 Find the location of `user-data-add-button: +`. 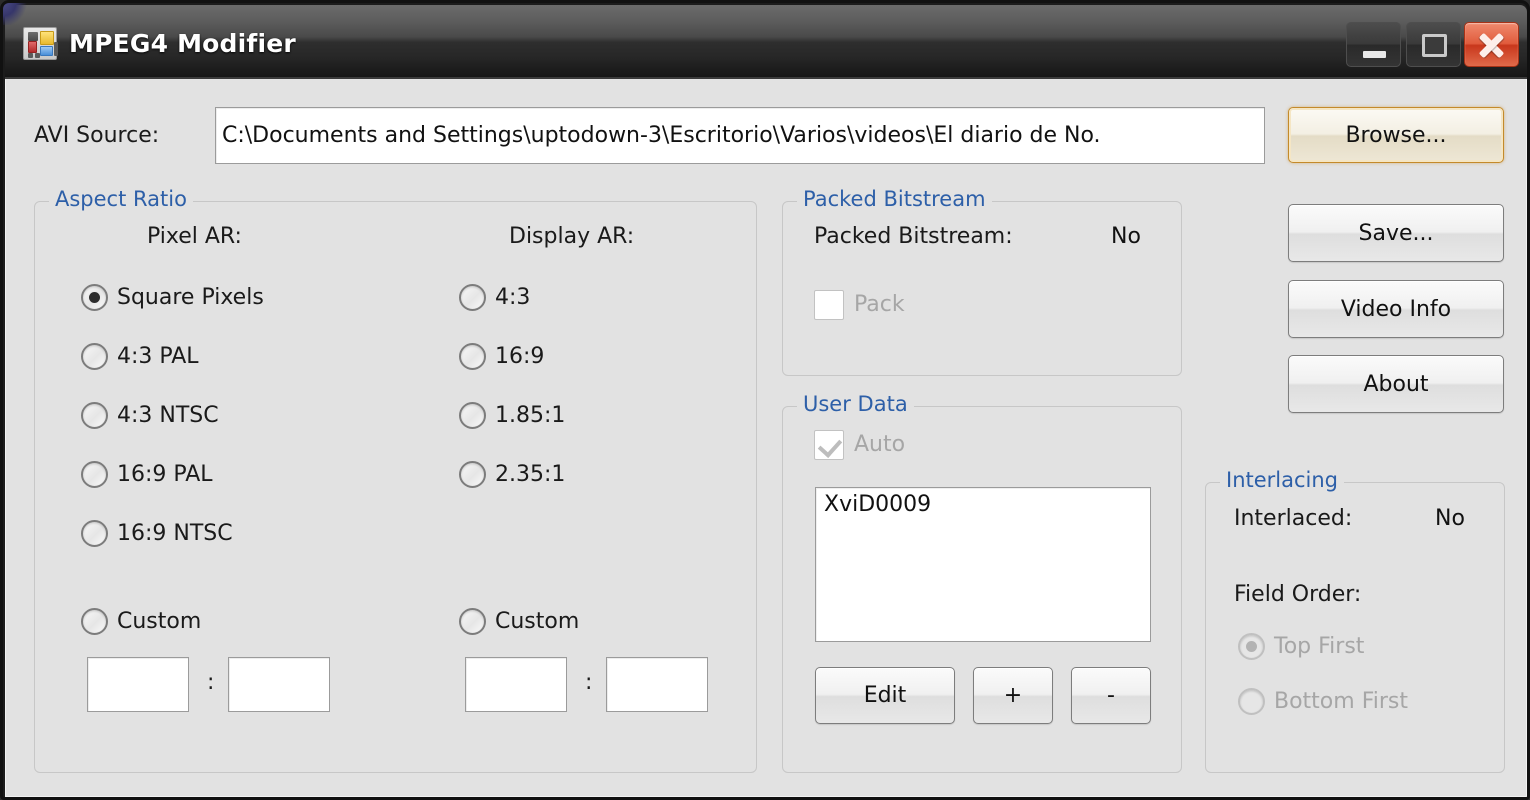

user-data-add-button: + is located at coordinates (1013, 695).